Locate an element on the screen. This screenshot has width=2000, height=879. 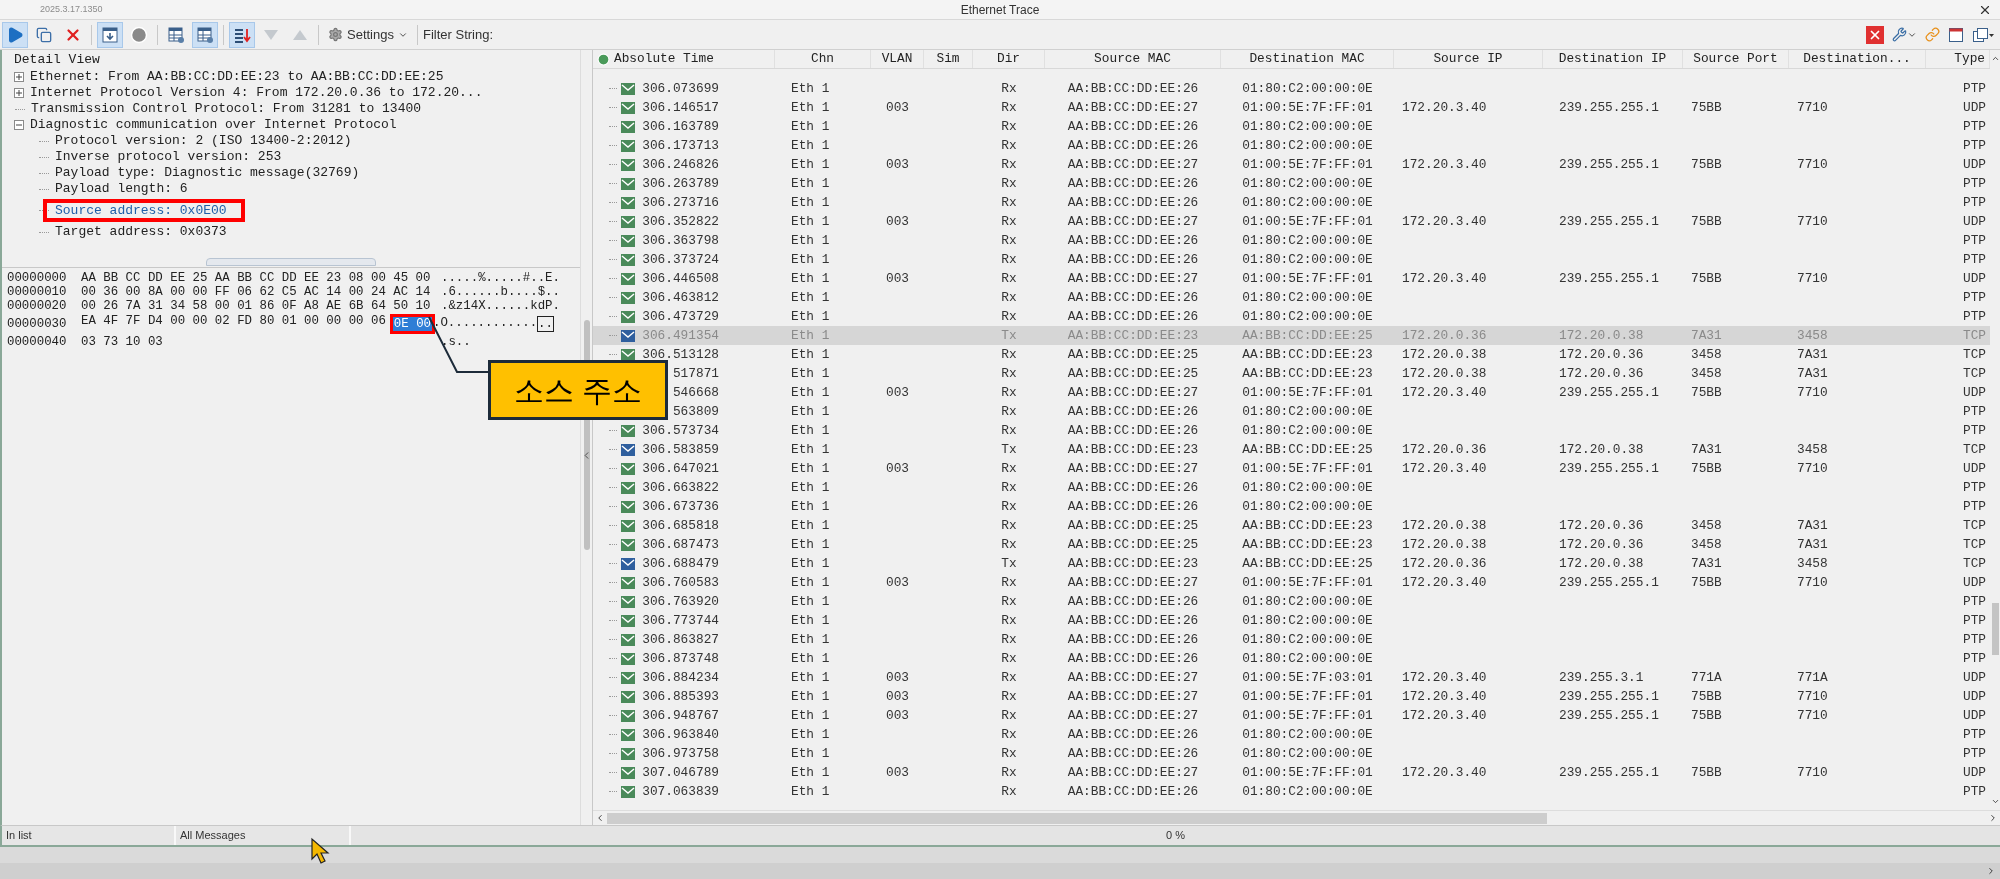
windows-icon is located at coordinates (1983, 34).